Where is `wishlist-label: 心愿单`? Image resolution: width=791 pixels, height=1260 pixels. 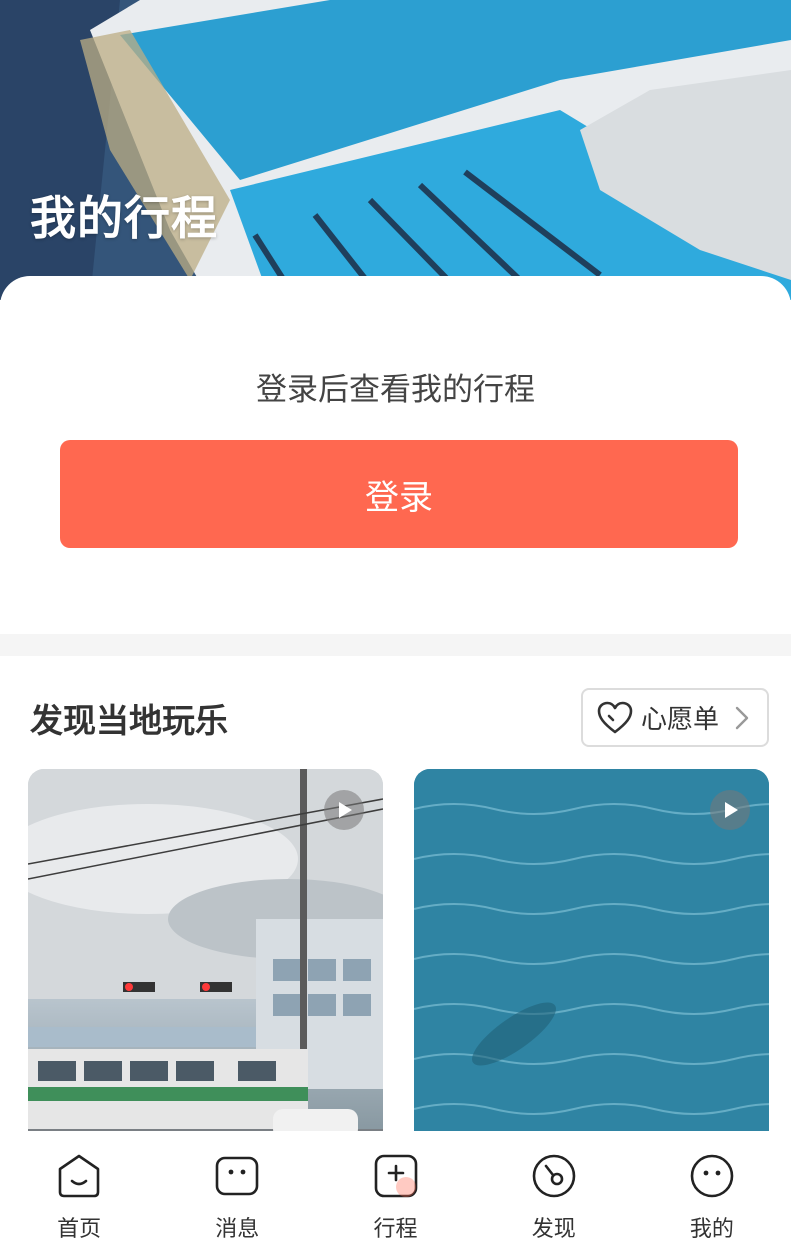
wishlist-label: 心愿单 is located at coordinates (680, 720).